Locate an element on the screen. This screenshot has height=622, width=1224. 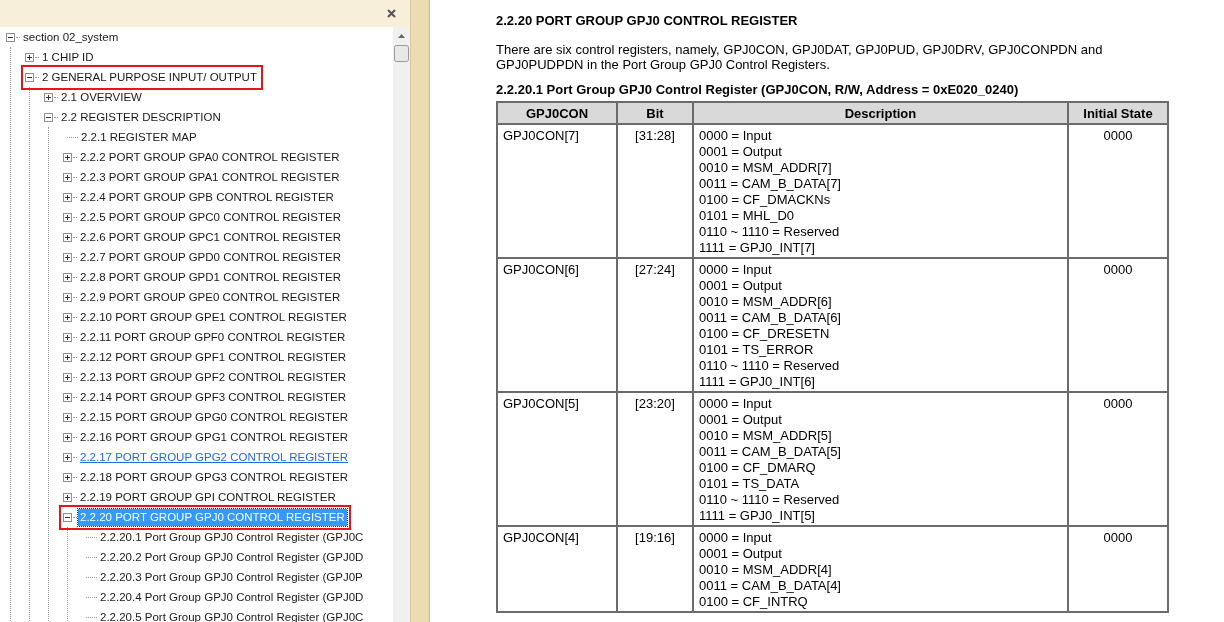
column-header: Description is located at coordinates (880, 113).